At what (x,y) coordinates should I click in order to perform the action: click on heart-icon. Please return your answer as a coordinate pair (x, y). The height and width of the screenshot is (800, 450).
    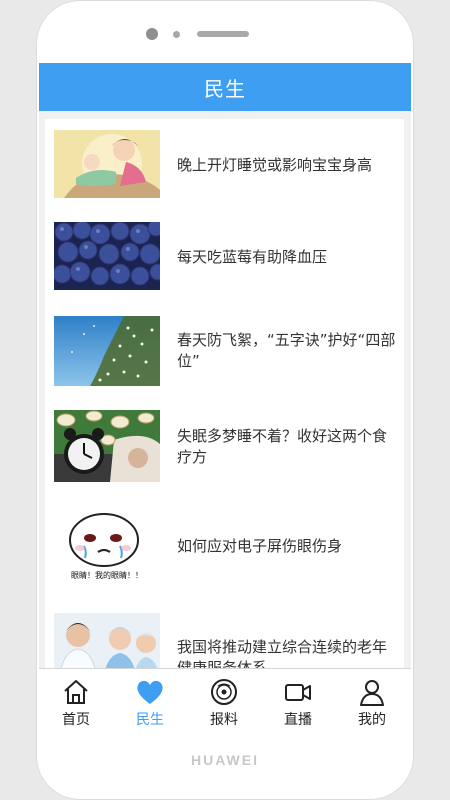
    Looking at the image, I should click on (150, 692).